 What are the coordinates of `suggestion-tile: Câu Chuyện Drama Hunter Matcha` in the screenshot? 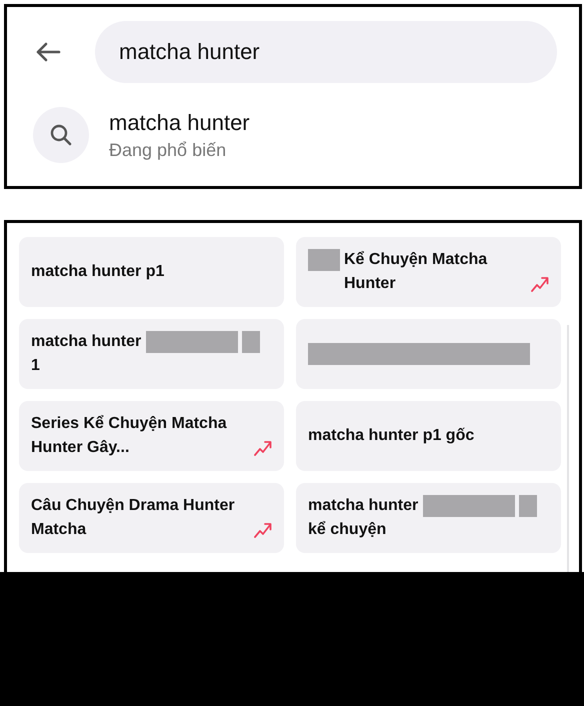 It's located at (151, 518).